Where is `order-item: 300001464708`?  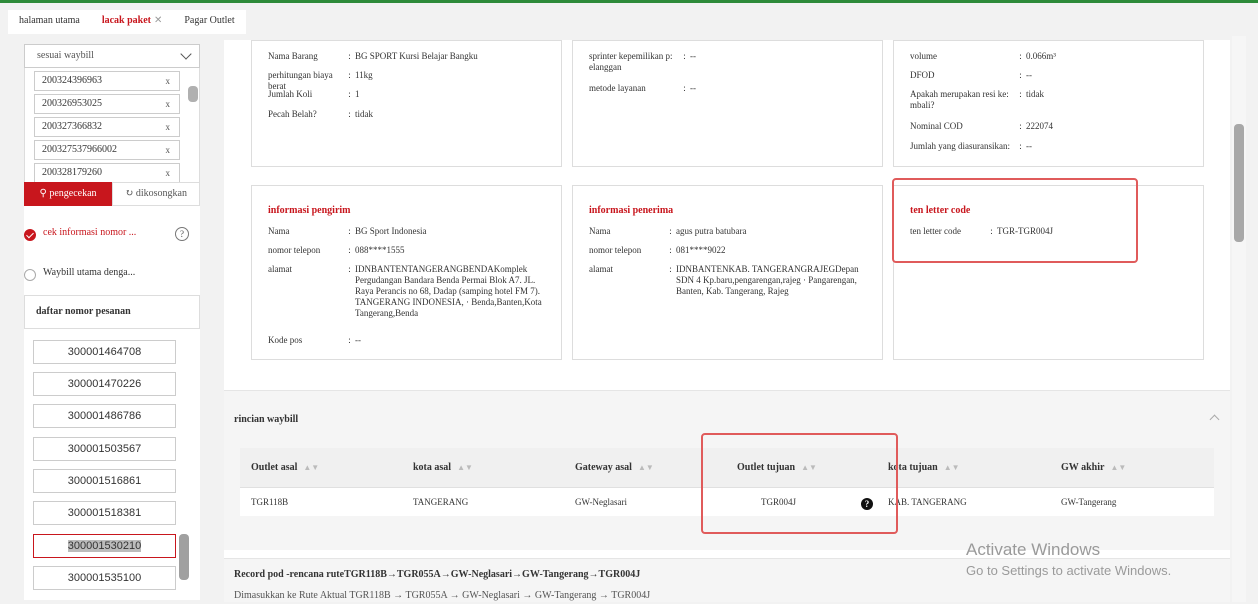 order-item: 300001464708 is located at coordinates (104, 352).